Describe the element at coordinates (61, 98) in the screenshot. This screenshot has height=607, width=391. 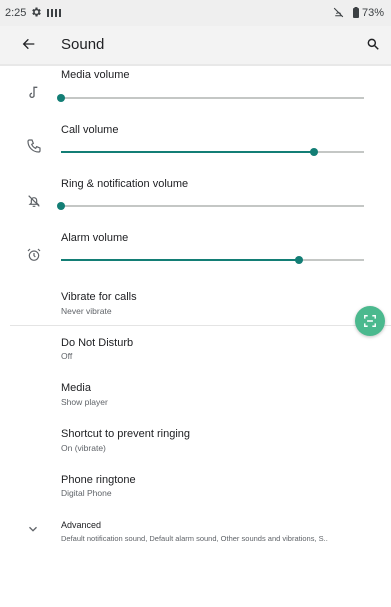
I see `media-volume-thumb` at that location.